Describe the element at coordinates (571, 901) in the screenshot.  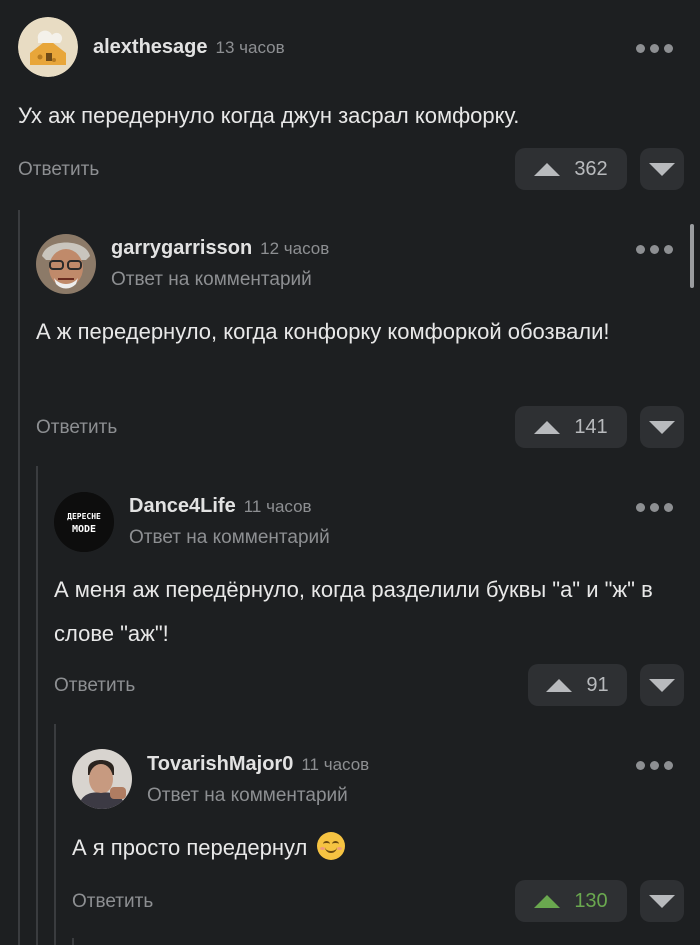
I see `upvote-button-active: 130` at that location.